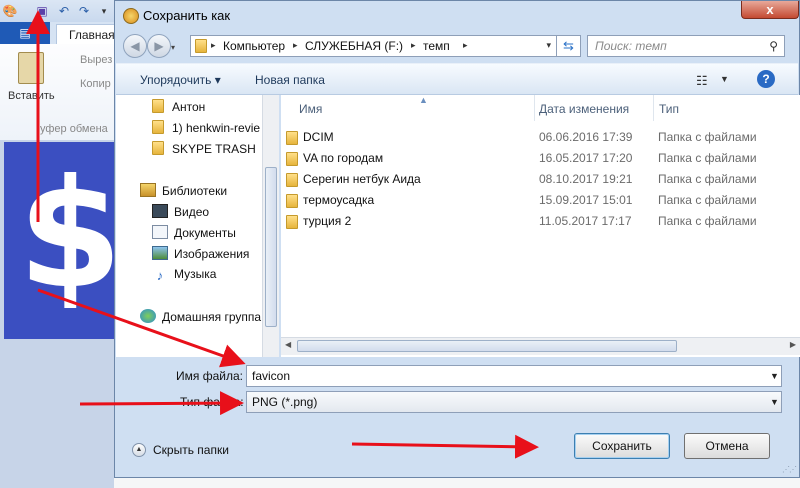  I want to click on file-name: термоусадка, so click(339, 200).